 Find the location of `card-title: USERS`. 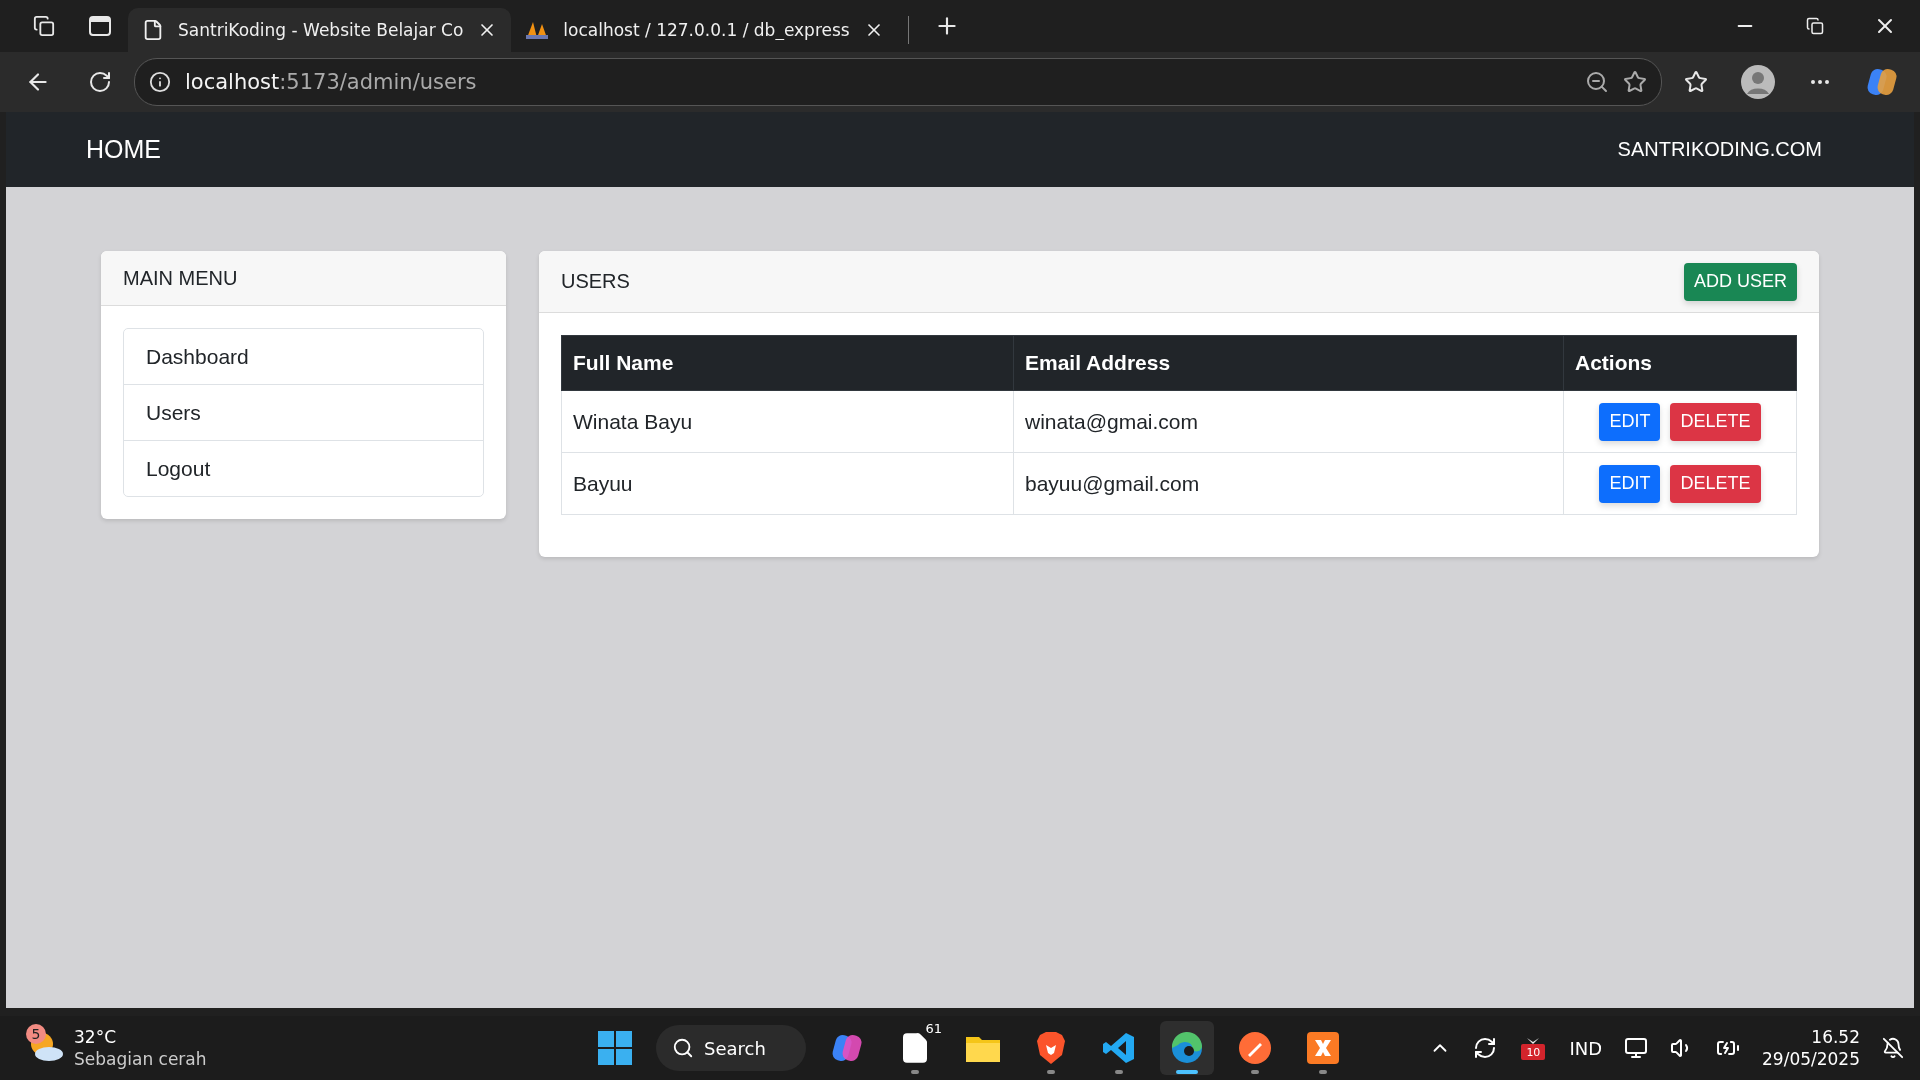

card-title: USERS is located at coordinates (595, 281).